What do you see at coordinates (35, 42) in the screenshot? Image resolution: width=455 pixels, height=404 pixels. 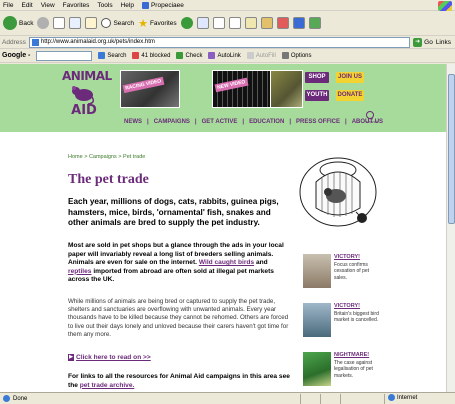 I see `page-icon` at bounding box center [35, 42].